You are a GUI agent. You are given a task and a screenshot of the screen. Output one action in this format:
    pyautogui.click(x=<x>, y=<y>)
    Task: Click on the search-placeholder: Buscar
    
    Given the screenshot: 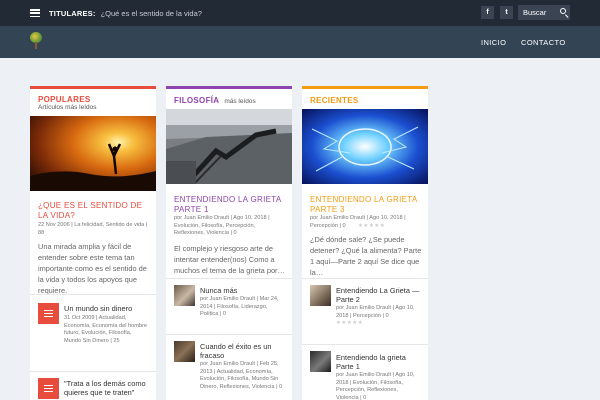 What is the action you would take?
    pyautogui.click(x=535, y=12)
    